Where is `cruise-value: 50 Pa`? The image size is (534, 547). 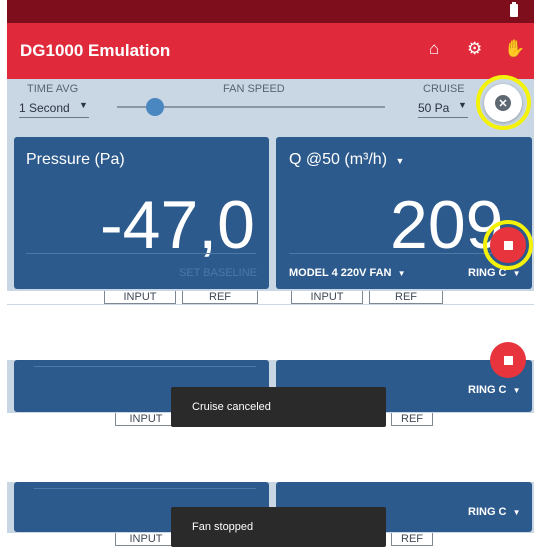
cruise-value: 50 Pa is located at coordinates (434, 108).